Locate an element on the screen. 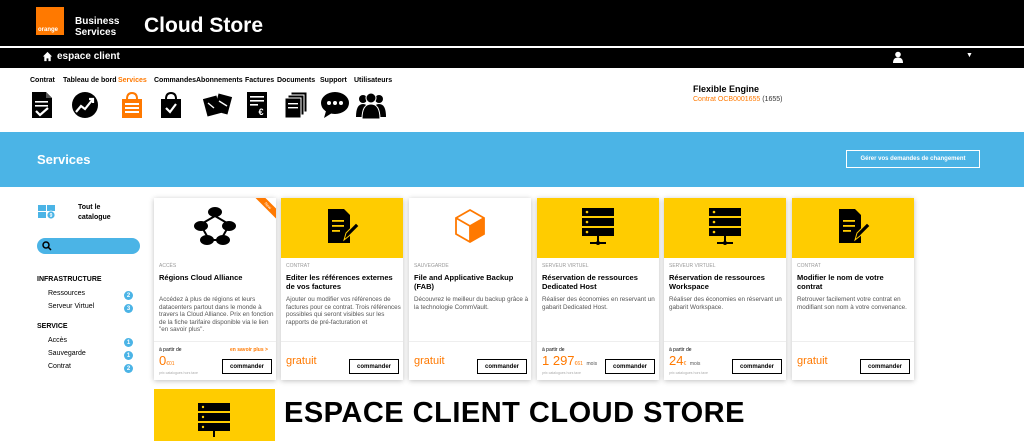  backup-box-icon is located at coordinates (470, 228).